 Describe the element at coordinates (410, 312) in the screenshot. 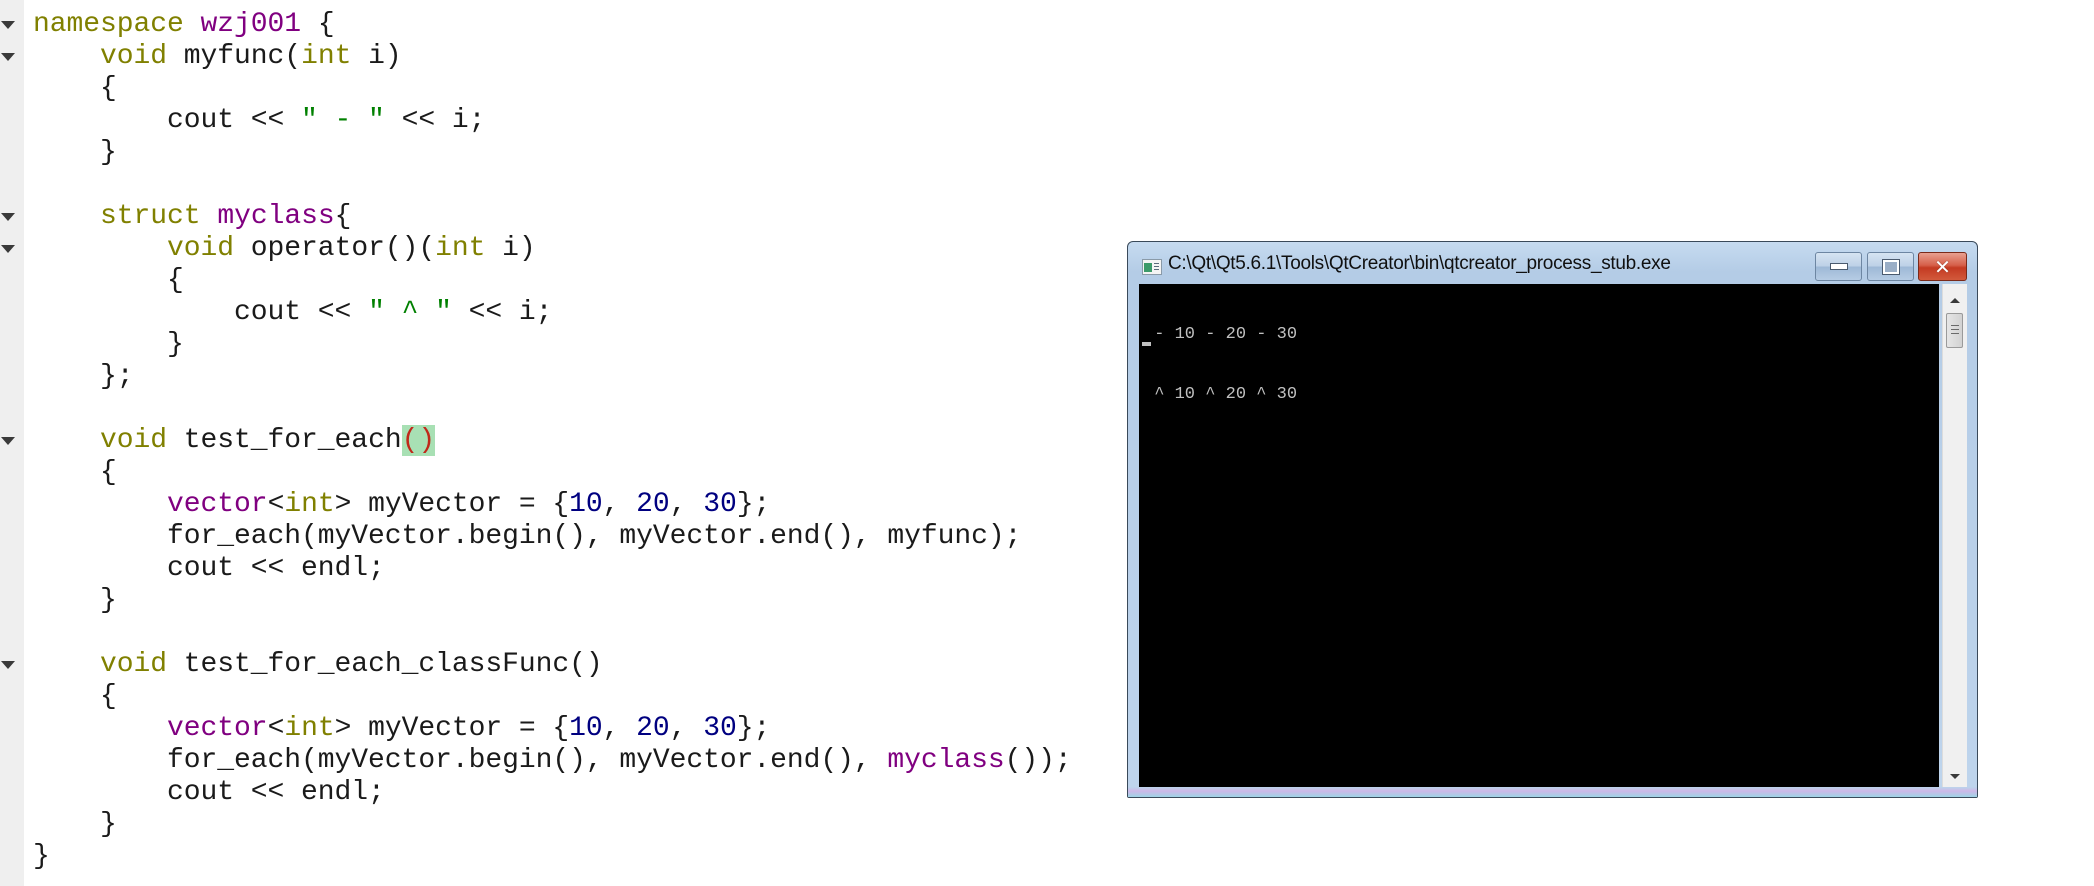

I see `code-token: " ^ "` at that location.